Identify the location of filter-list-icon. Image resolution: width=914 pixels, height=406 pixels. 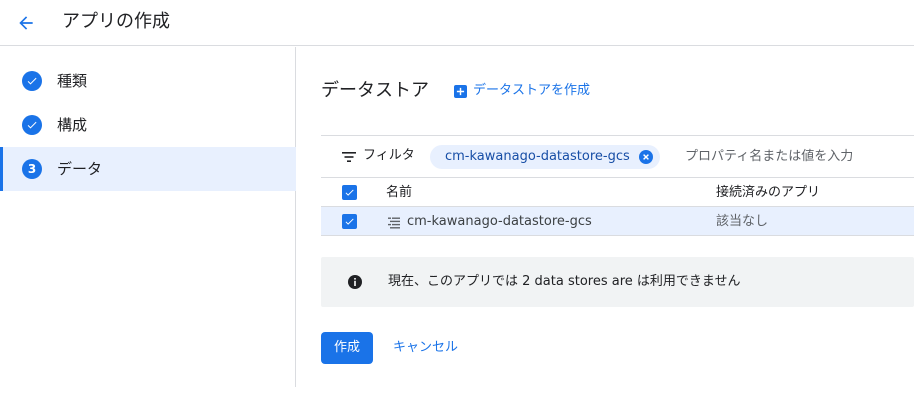
(349, 156).